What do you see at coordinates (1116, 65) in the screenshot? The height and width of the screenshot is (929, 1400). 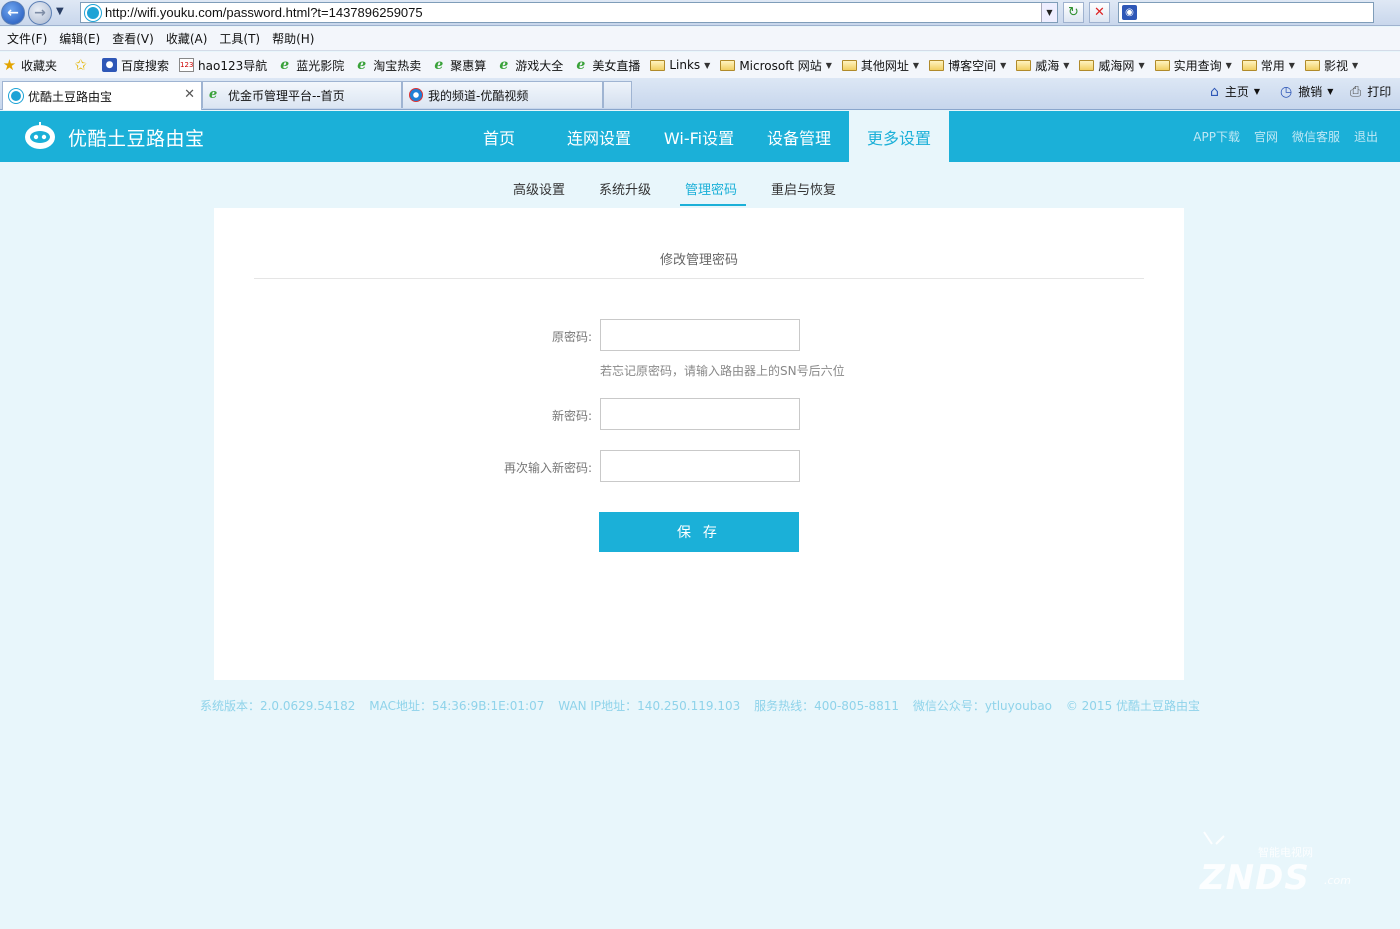 I see `fav-label: 威海网` at bounding box center [1116, 65].